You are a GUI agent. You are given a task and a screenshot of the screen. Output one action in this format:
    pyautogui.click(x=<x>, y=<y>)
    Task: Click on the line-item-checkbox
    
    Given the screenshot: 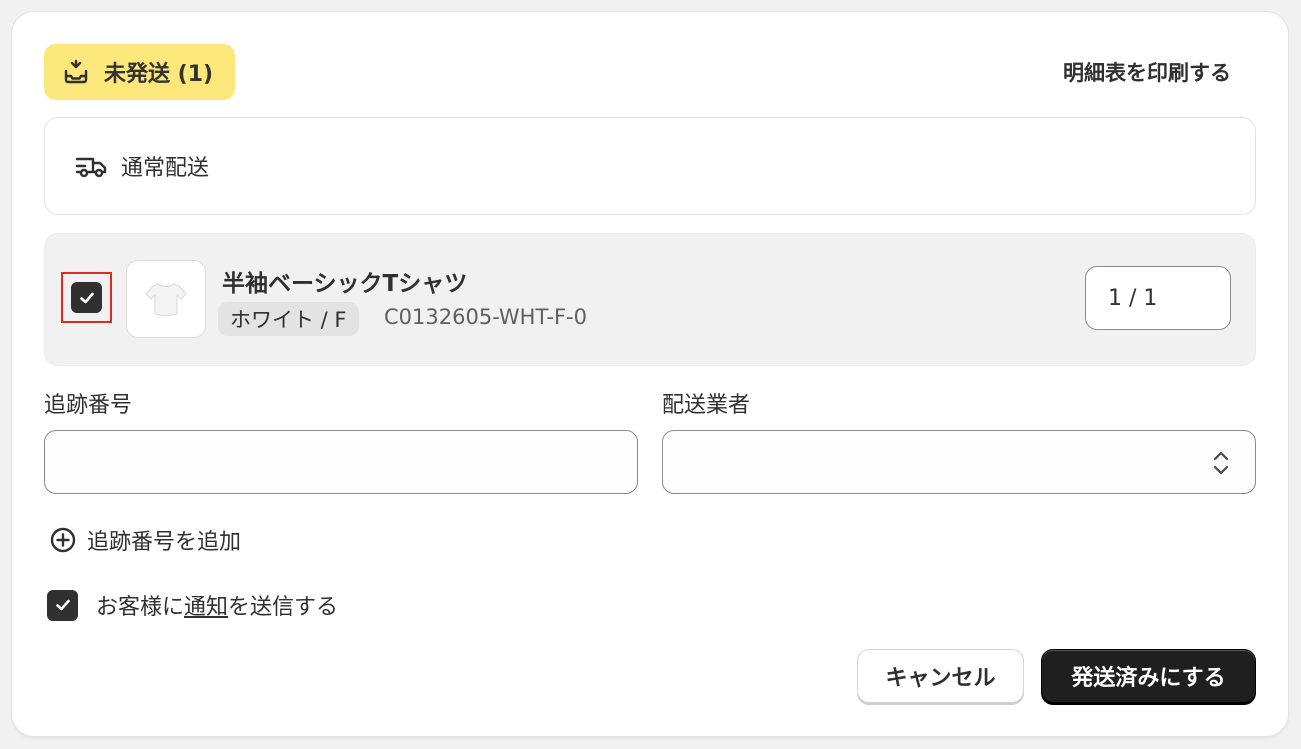 What is the action you would take?
    pyautogui.click(x=86, y=297)
    